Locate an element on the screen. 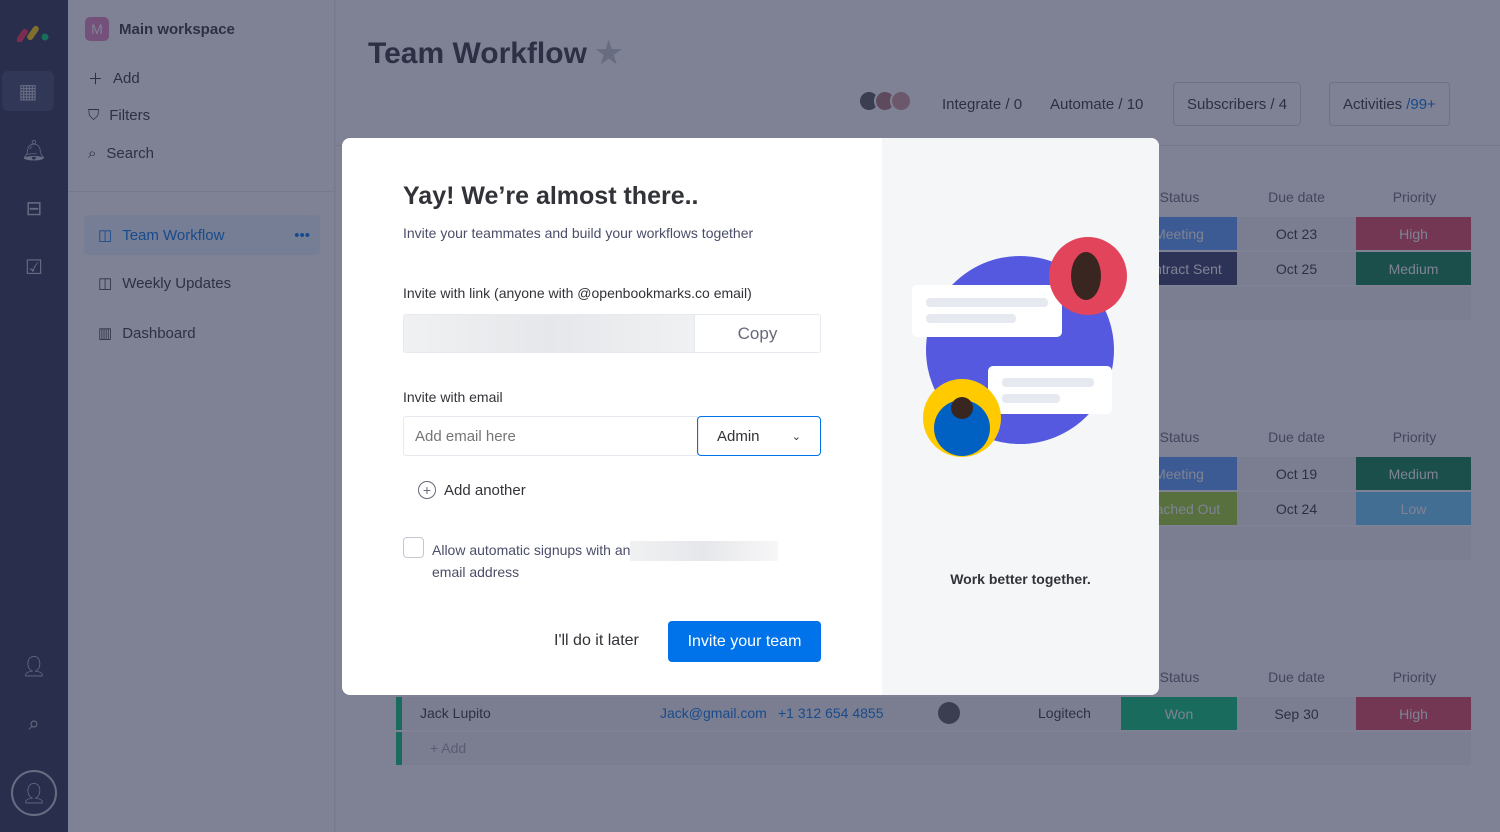  due-date-cell: Sep 30 is located at coordinates (1296, 713).